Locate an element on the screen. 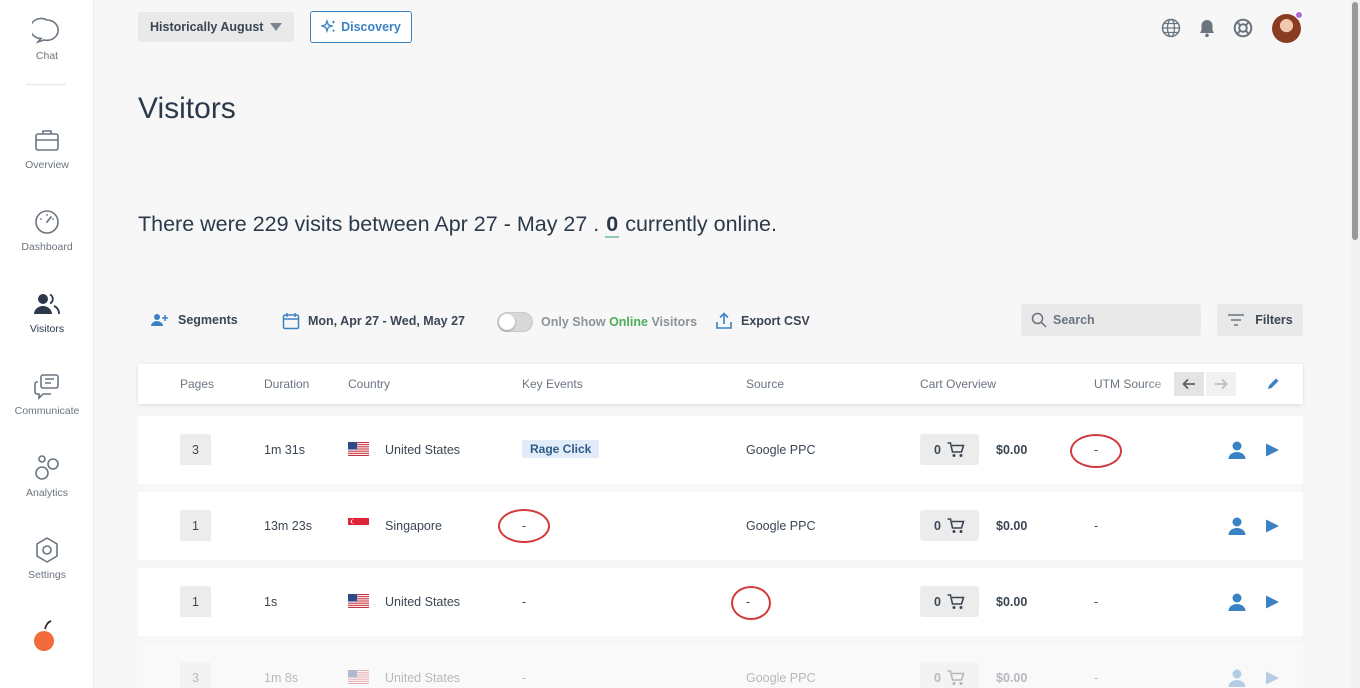 This screenshot has width=1360, height=688. filters-button: Filters is located at coordinates (1260, 320).